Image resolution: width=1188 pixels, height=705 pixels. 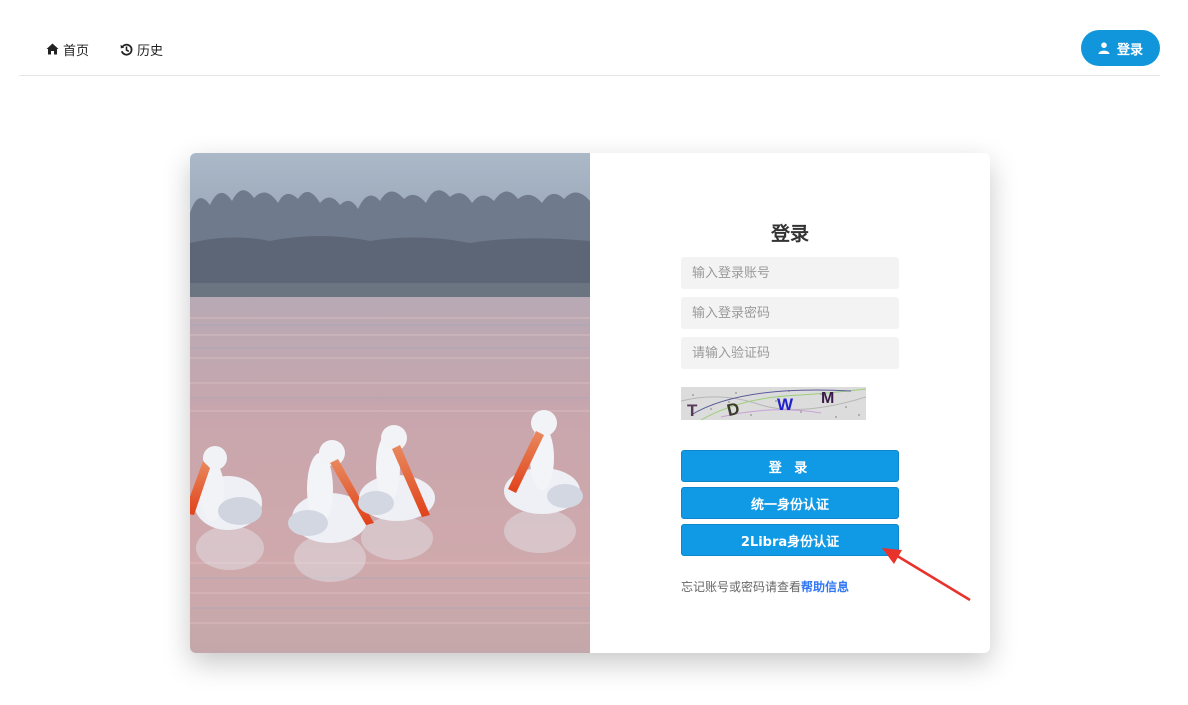 I want to click on nav-history-label: 历史, so click(x=150, y=51).